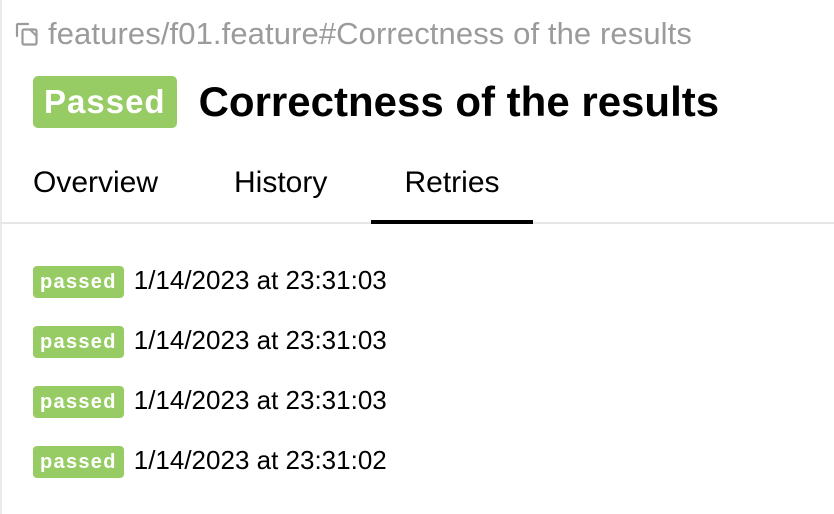  Describe the element at coordinates (31, 34) in the screenshot. I see `copy-icon` at that location.